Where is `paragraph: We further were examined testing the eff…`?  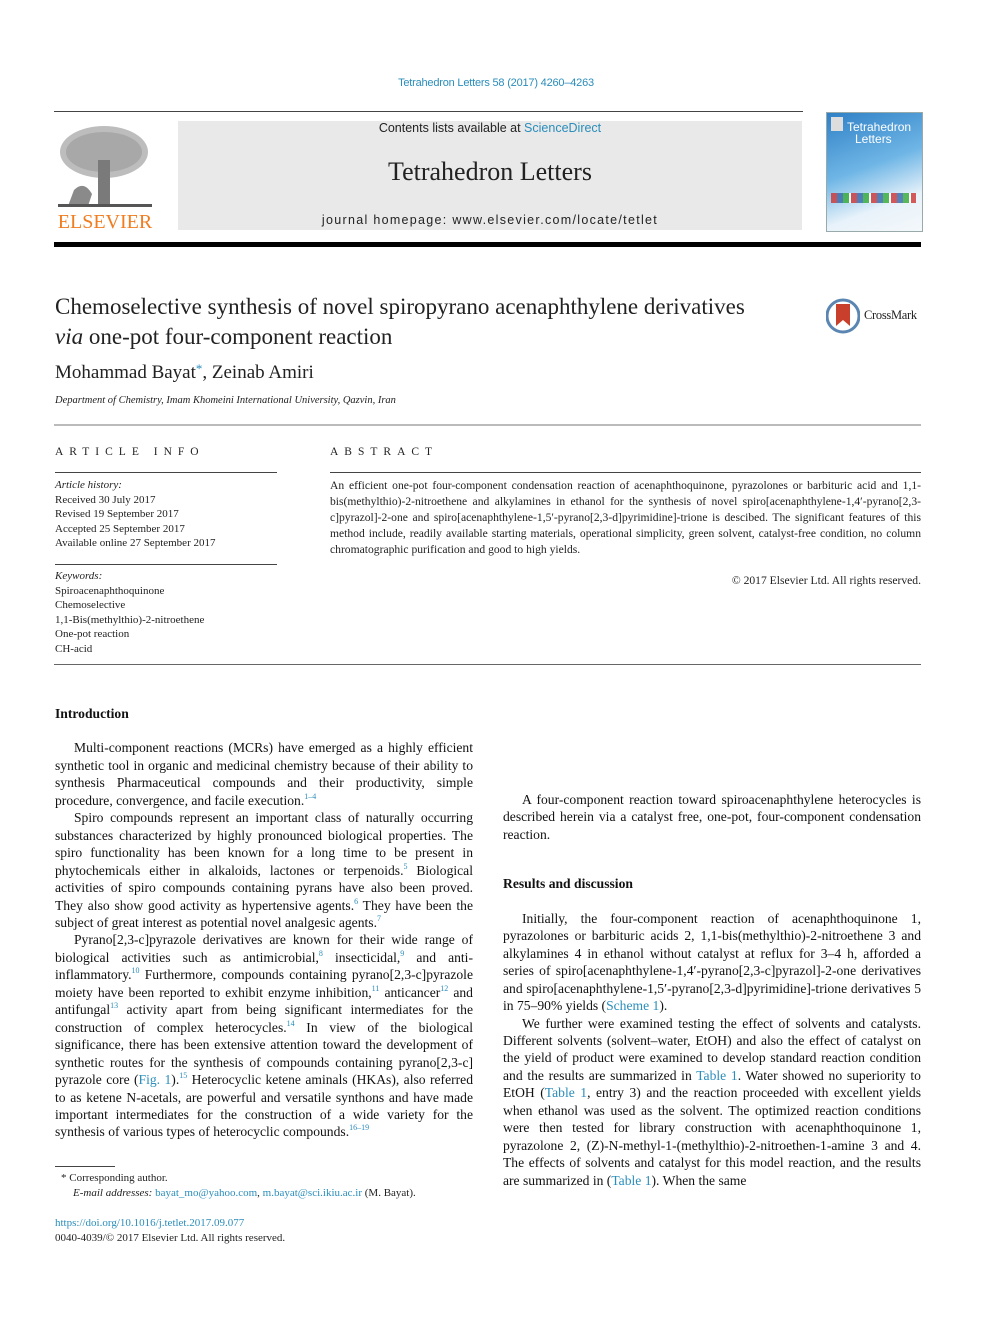
paragraph: We further were examined testing the eff… is located at coordinates (712, 1101).